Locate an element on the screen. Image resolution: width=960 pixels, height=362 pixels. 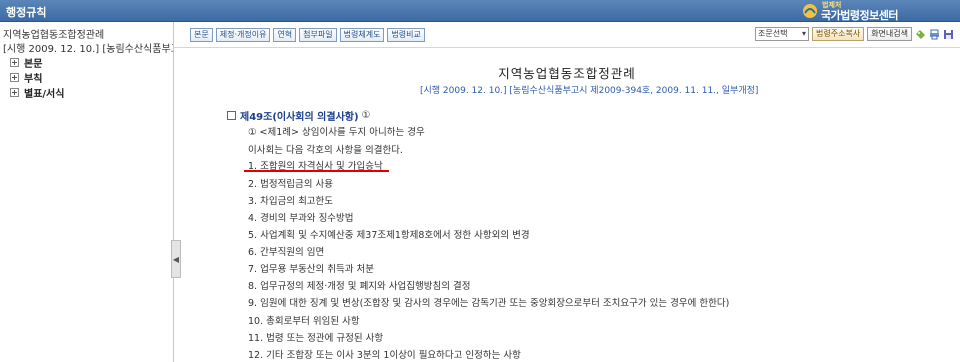
tab-attachments: 첨부파일 is located at coordinates (318, 35).